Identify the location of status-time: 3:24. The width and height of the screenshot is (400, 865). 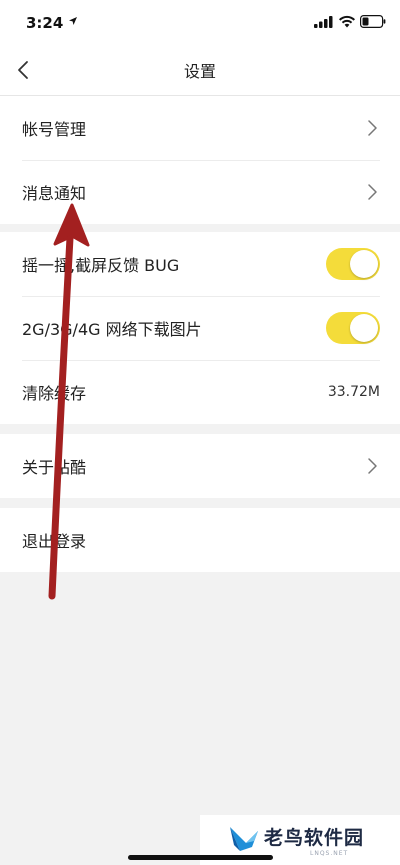
(45, 23).